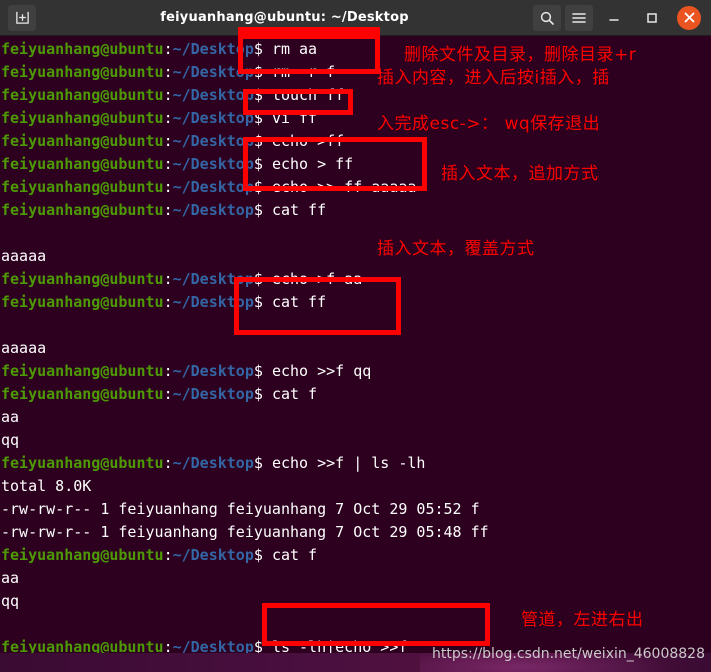  Describe the element at coordinates (652, 18) in the screenshot. I see `maximize-button` at that location.